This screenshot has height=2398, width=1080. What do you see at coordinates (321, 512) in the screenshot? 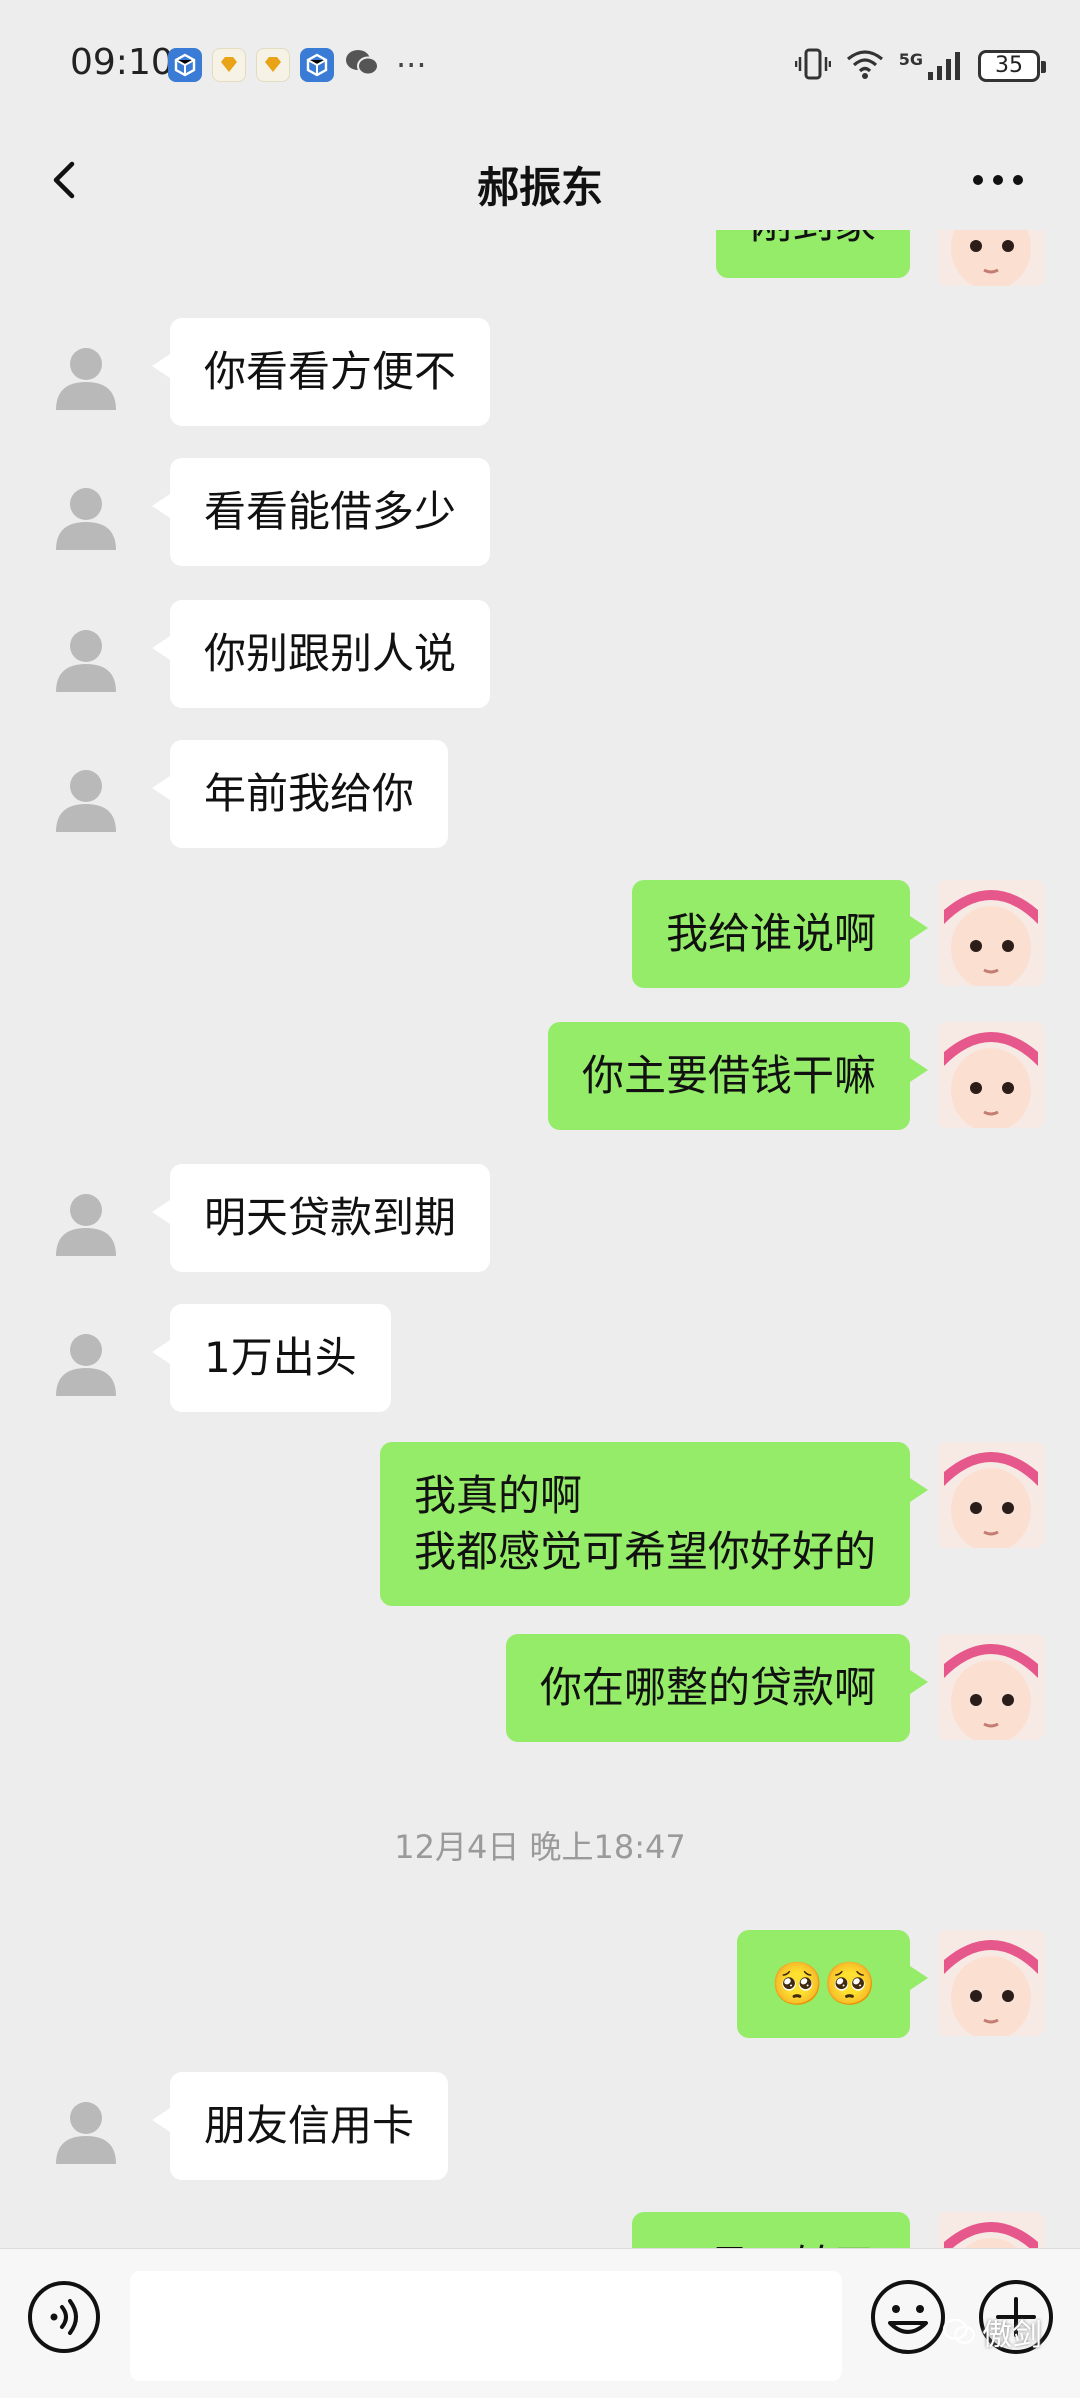
I see `message-bubble-incoming: 看看能借多少` at bounding box center [321, 512].